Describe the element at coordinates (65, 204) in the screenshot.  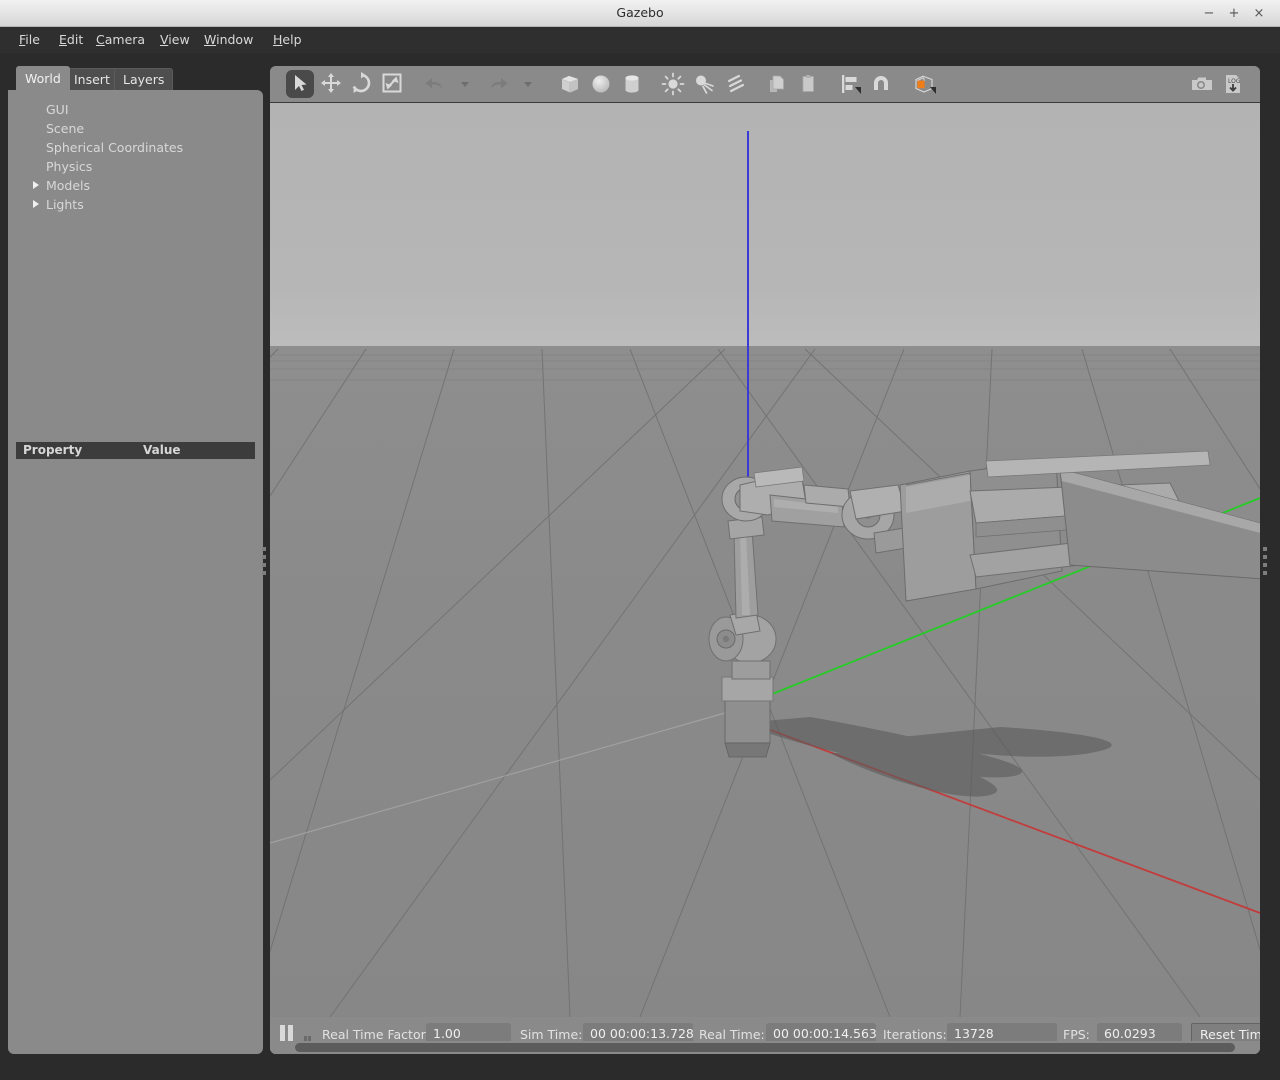
I see `tree-item-label: Lights` at that location.